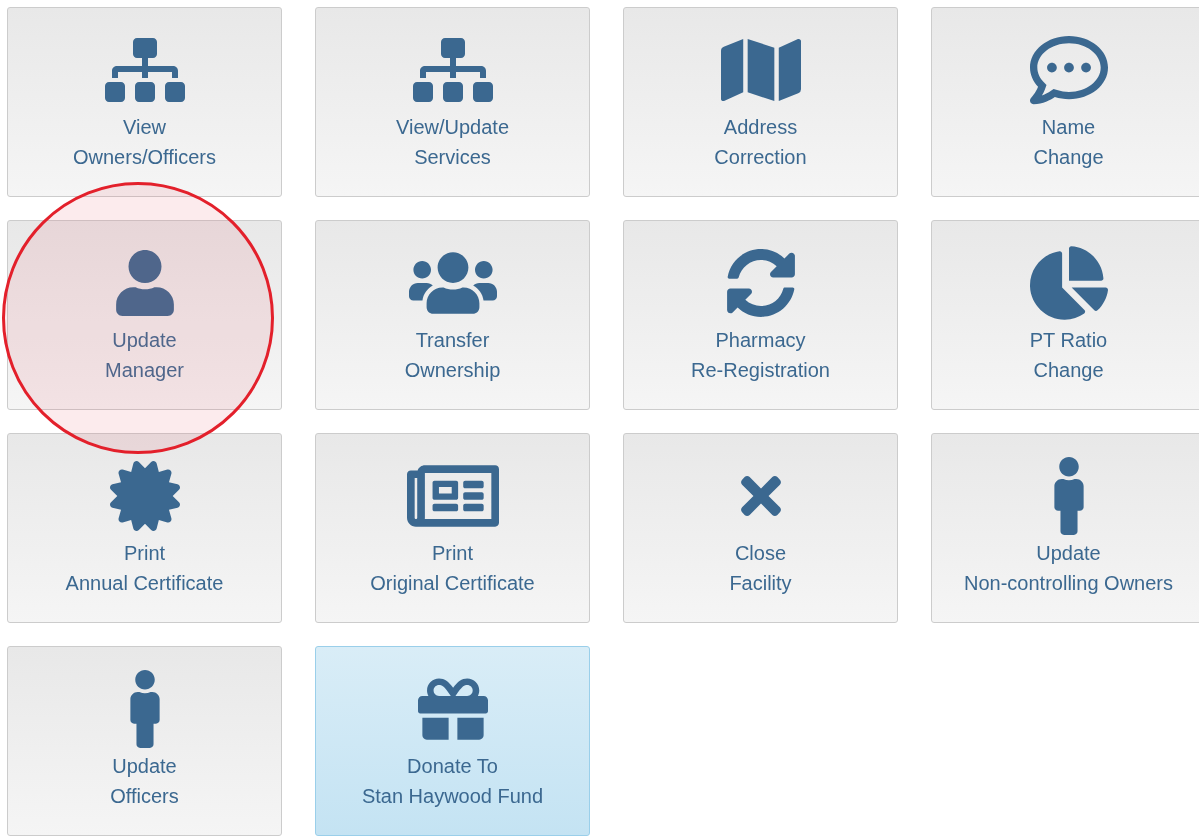 The width and height of the screenshot is (1199, 838). What do you see at coordinates (452, 355) in the screenshot?
I see `tile-label: Transfer Ownership` at bounding box center [452, 355].